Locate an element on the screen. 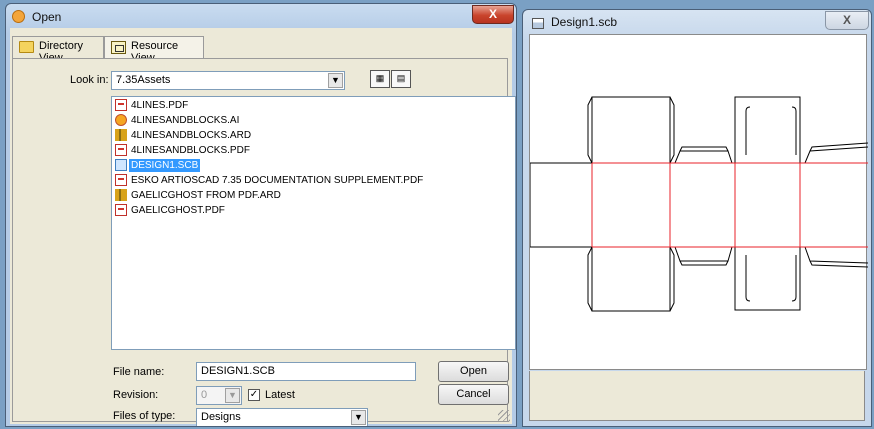 This screenshot has height=429, width=874. open-button: Open is located at coordinates (473, 371).